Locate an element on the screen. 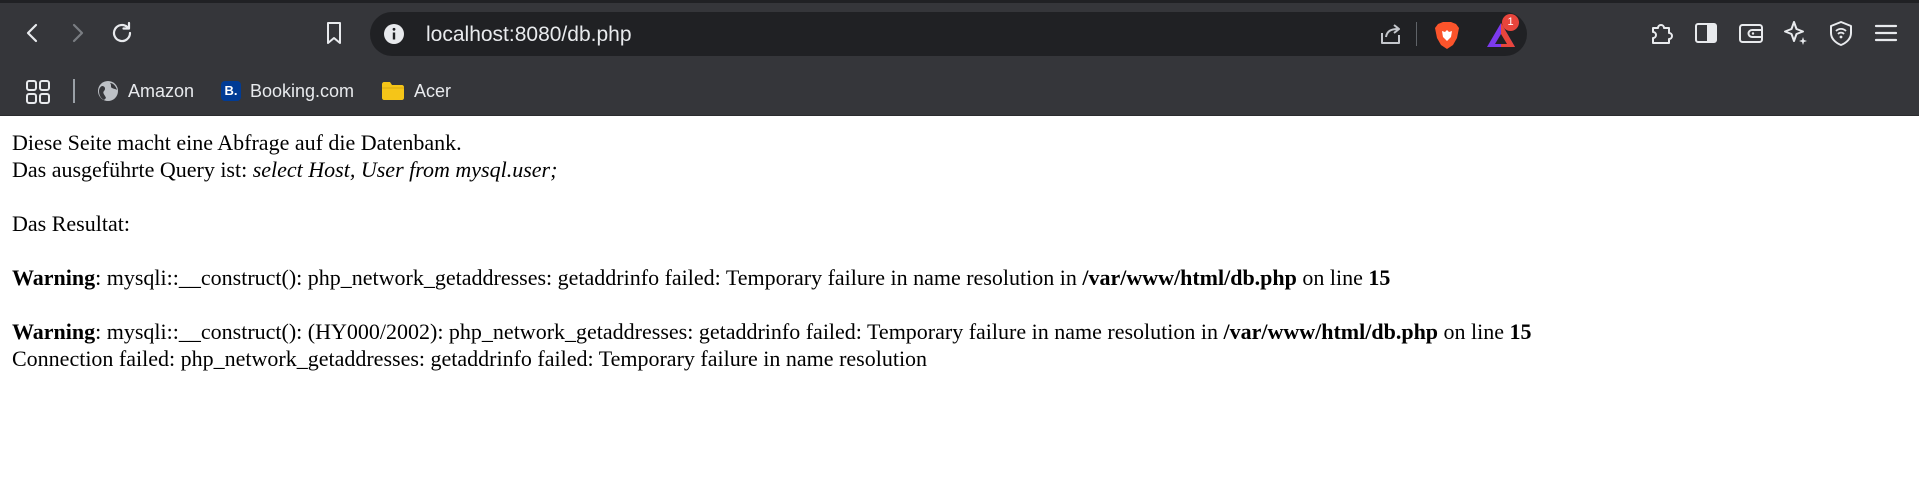 The image size is (1919, 491). leo-ai-icon is located at coordinates (1795, 33).